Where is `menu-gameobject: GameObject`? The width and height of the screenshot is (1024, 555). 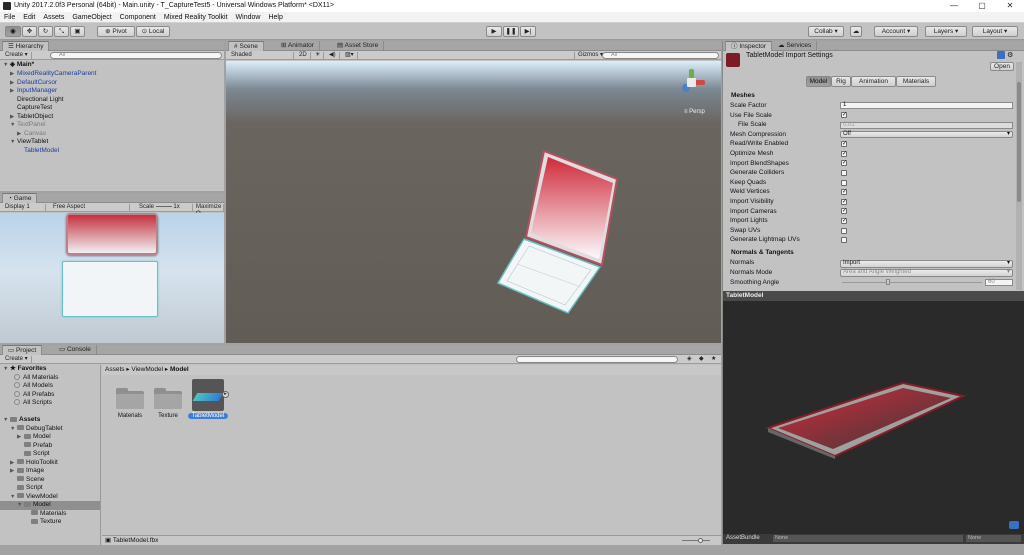
menu-gameobject: GameObject is located at coordinates (91, 17).